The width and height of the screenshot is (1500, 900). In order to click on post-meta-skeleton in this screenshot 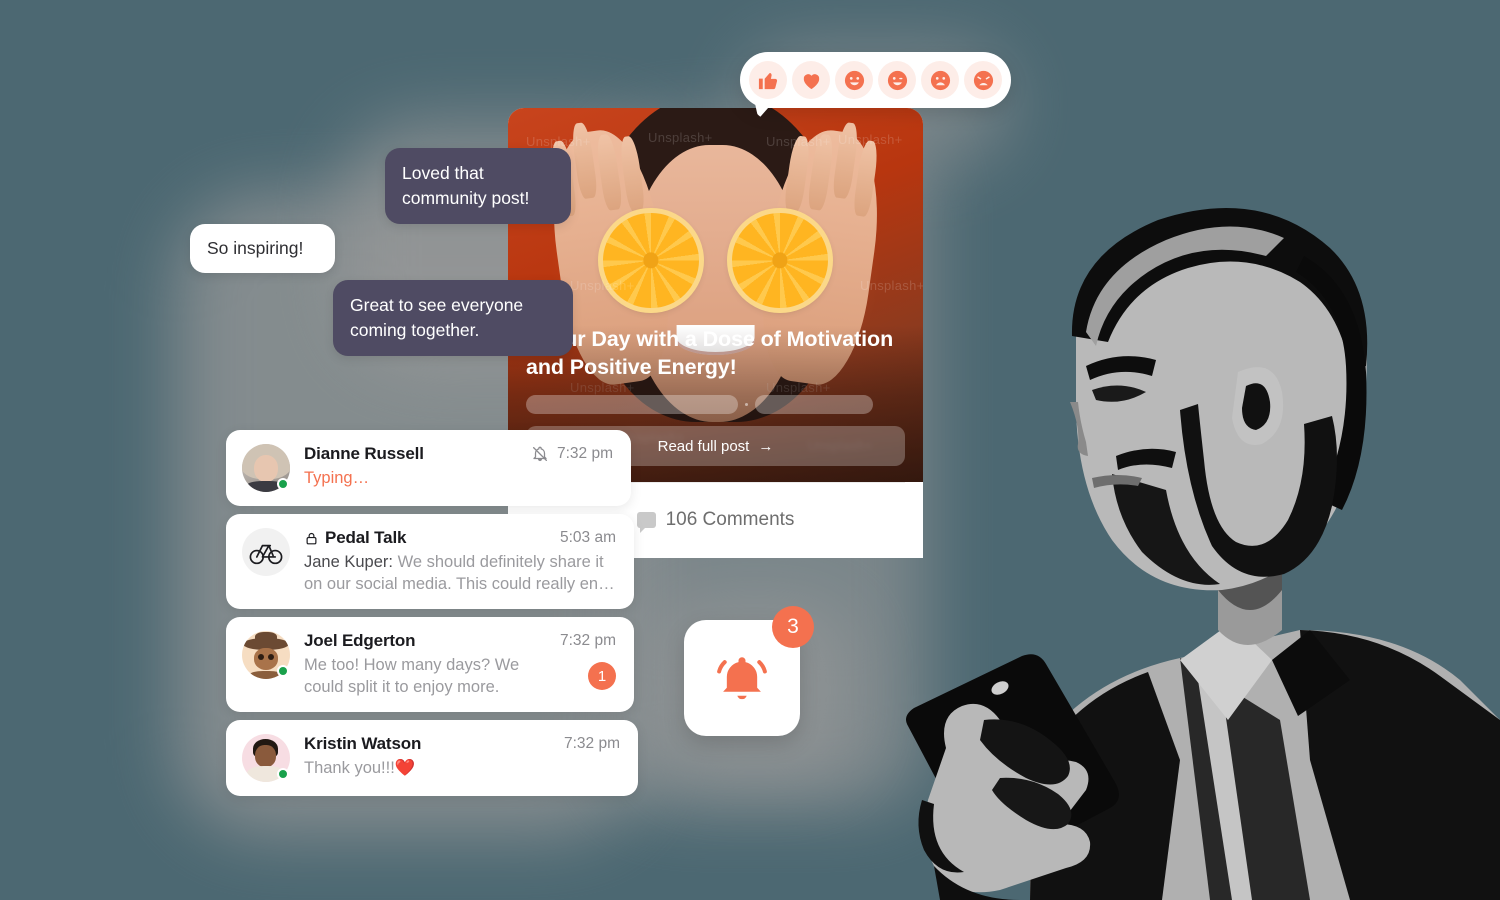, I will do `click(715, 404)`.